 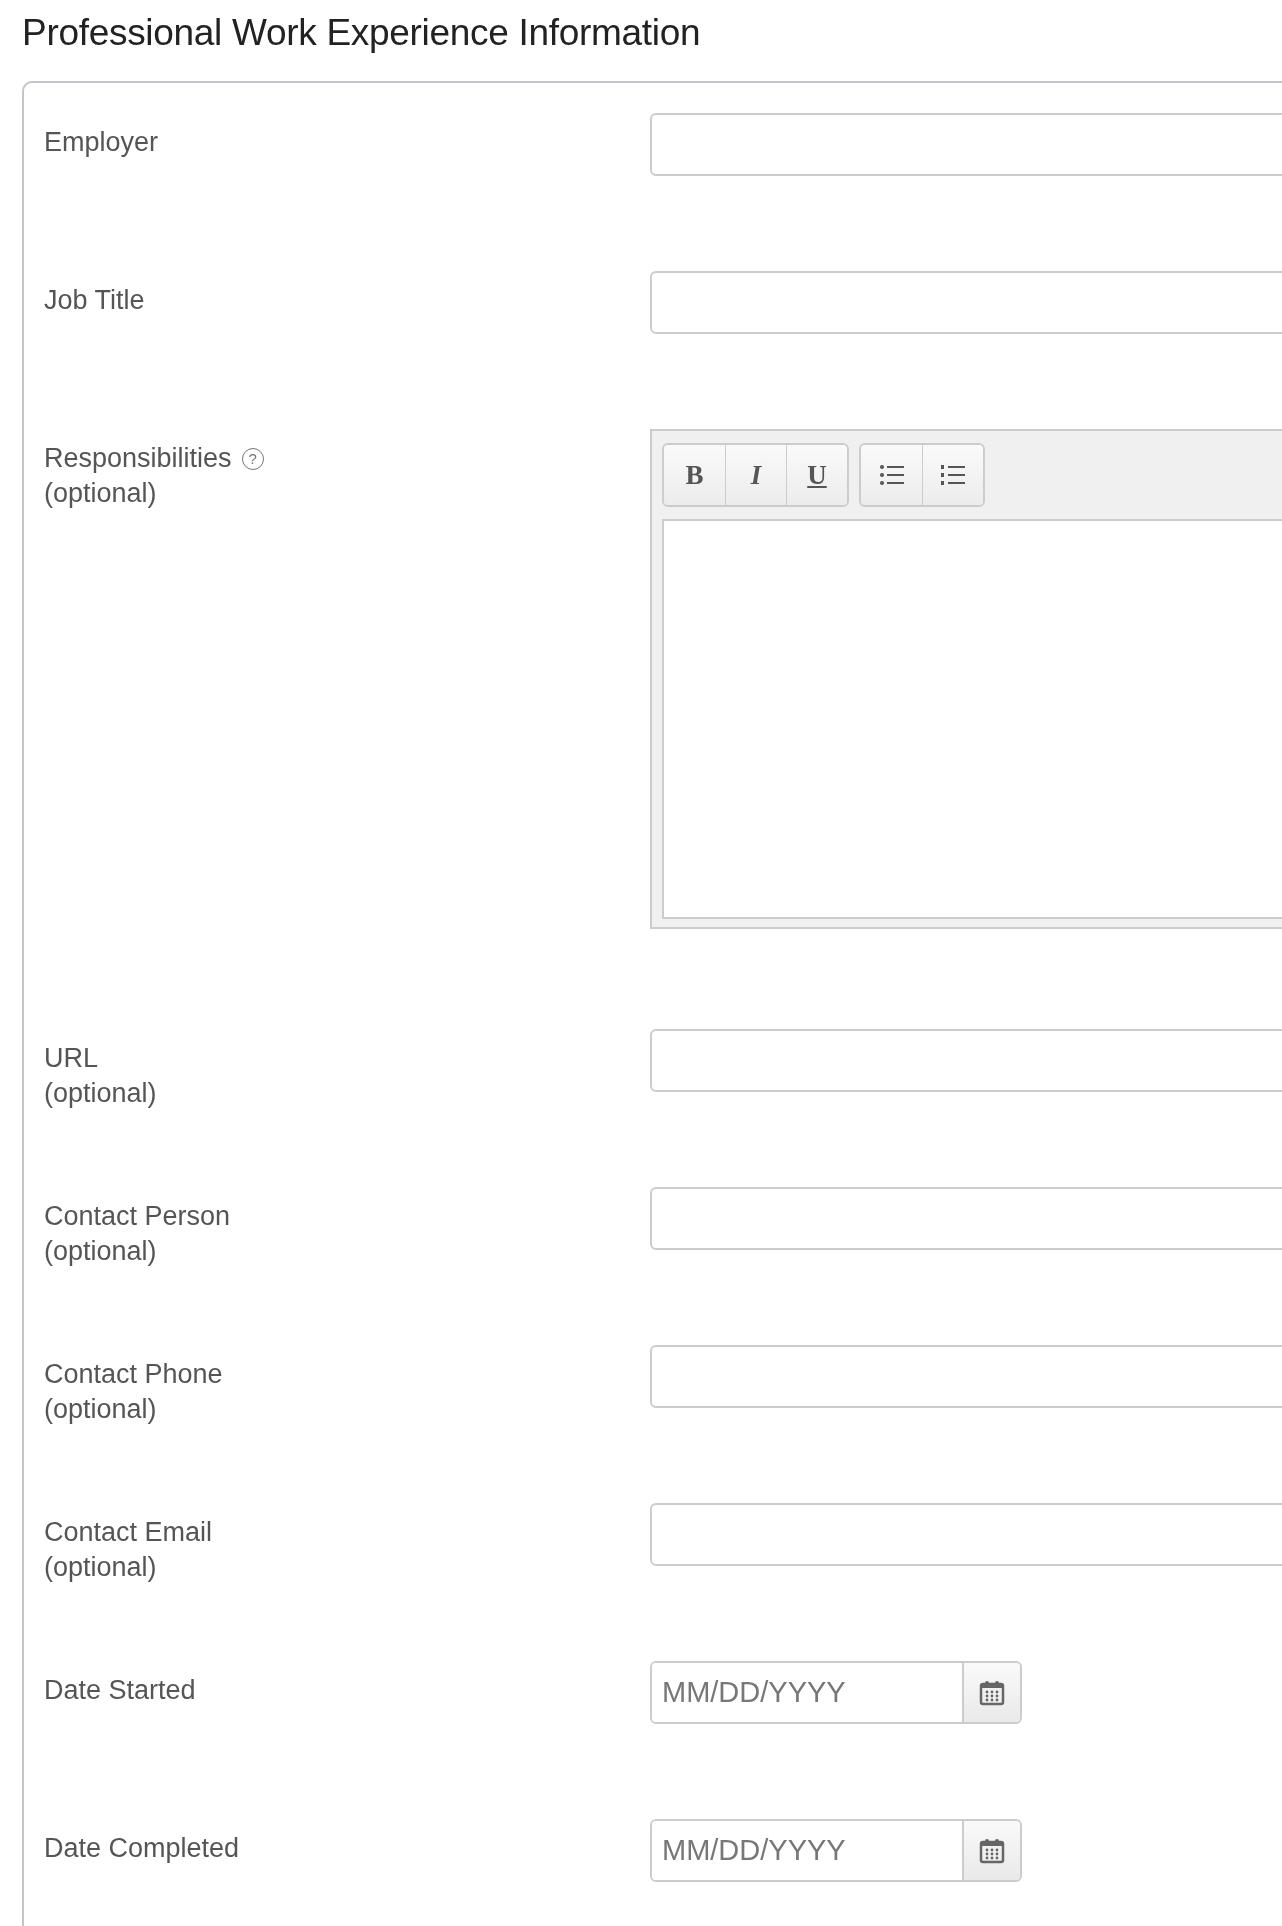 I want to click on field-label: Date Started, so click(x=120, y=1690).